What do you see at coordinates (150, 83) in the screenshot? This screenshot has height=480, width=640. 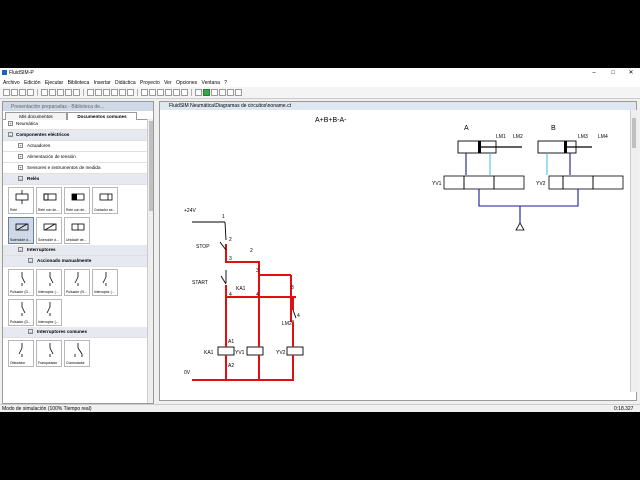 I see `menu-proyecto: Proyecto` at bounding box center [150, 83].